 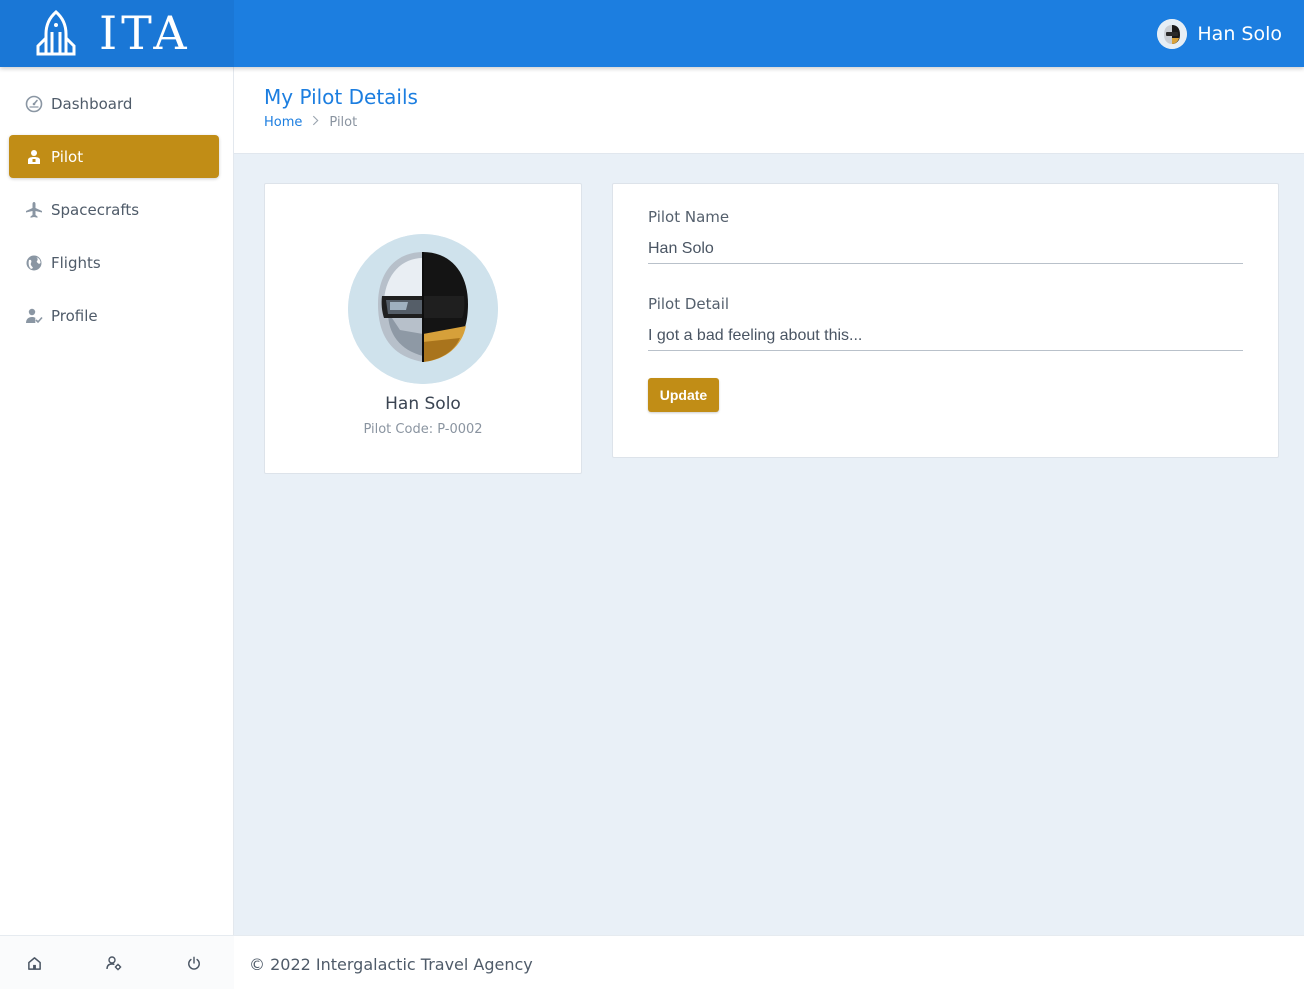 What do you see at coordinates (114, 156) in the screenshot?
I see `sidebar-item-pilot: Pilot` at bounding box center [114, 156].